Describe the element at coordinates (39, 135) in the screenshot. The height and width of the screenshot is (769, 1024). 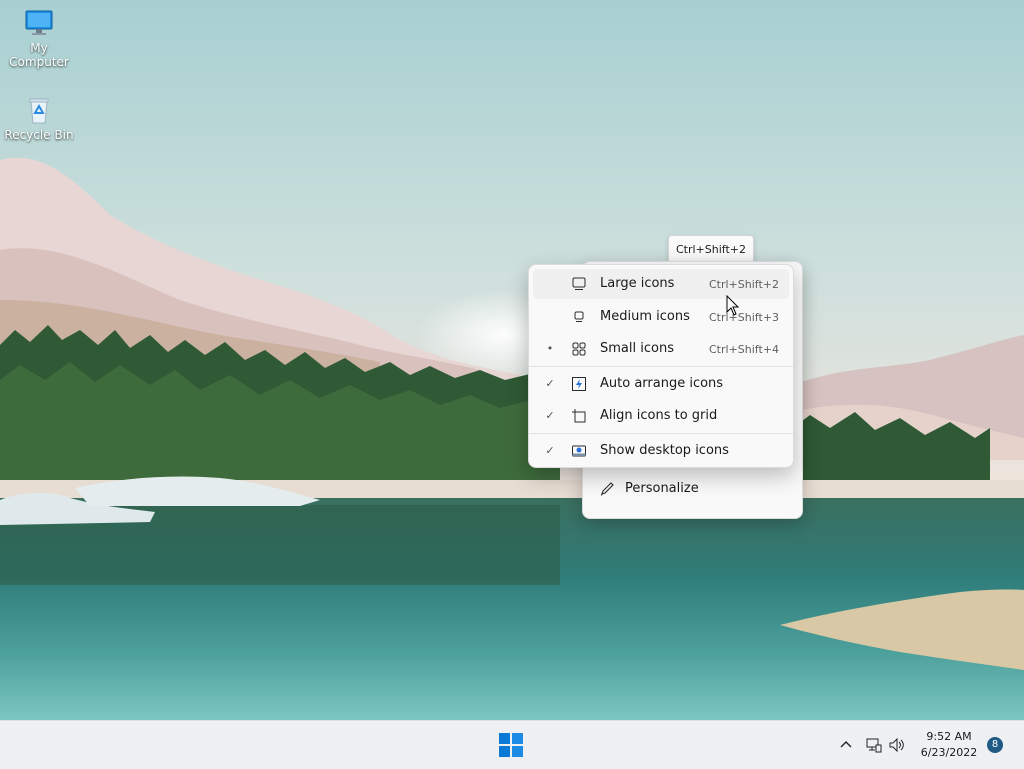
I see `desktop-icon-label: Recycle Bin` at that location.